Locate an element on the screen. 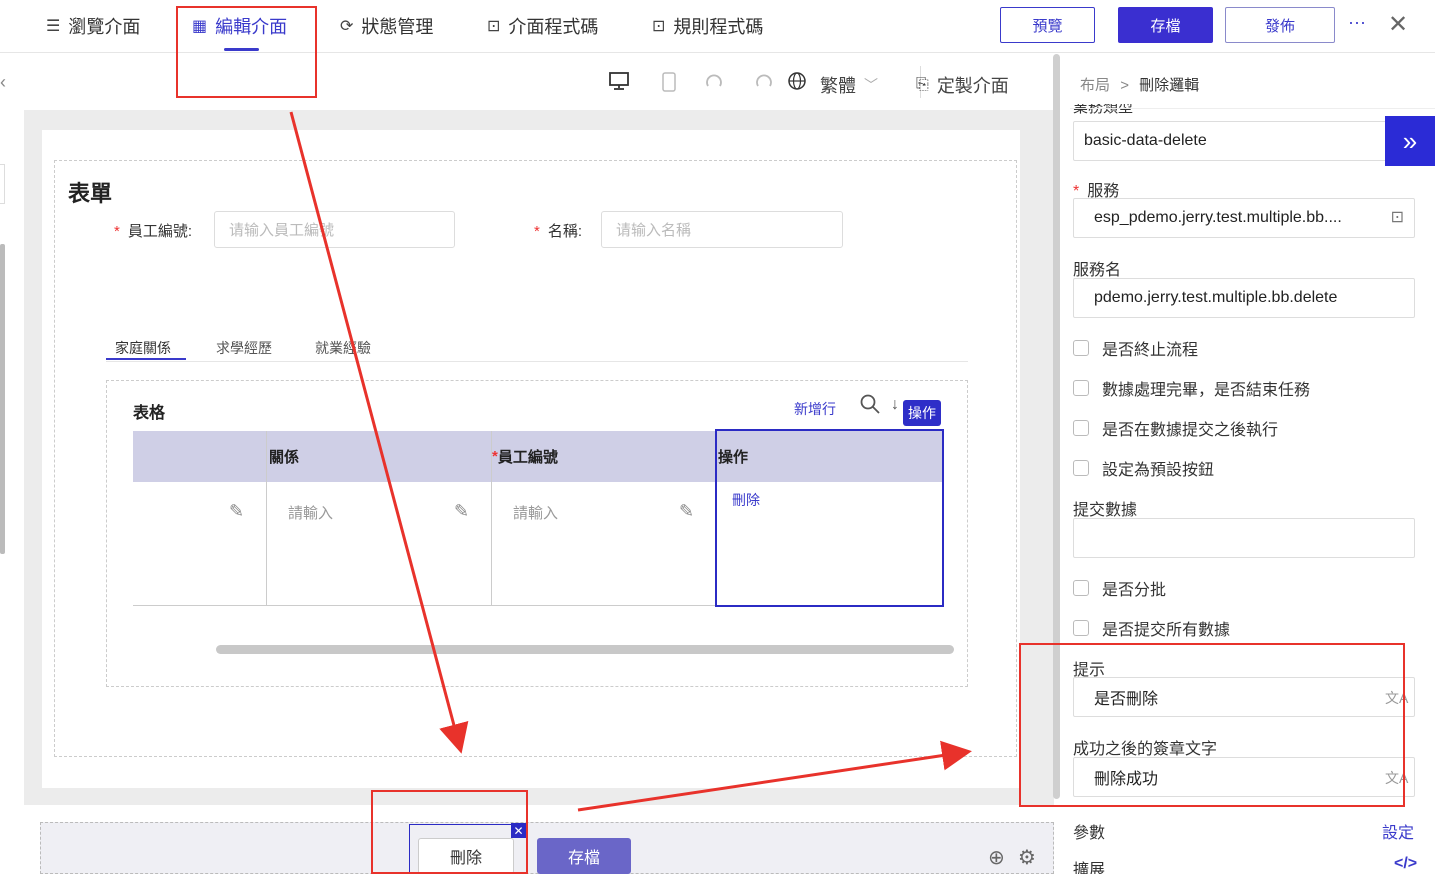 The image size is (1435, 874). arrow-to-panel is located at coordinates (774, 776).